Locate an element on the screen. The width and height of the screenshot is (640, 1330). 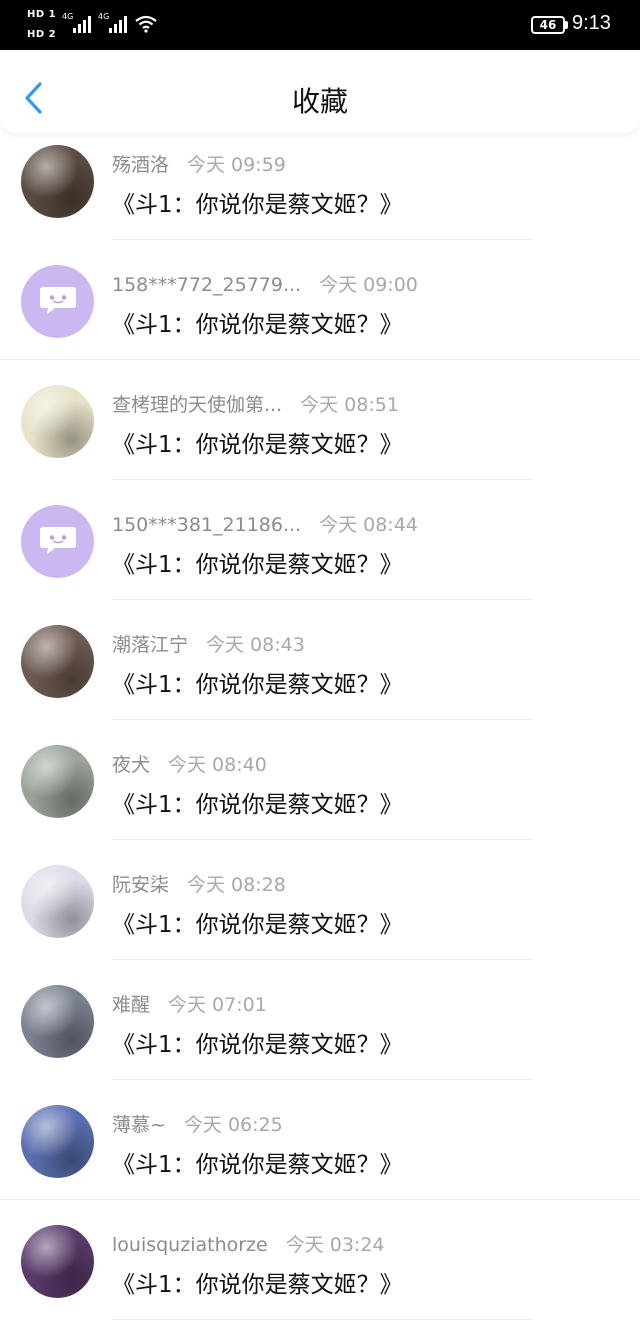
battery-indicator: 46 is located at coordinates (548, 25).